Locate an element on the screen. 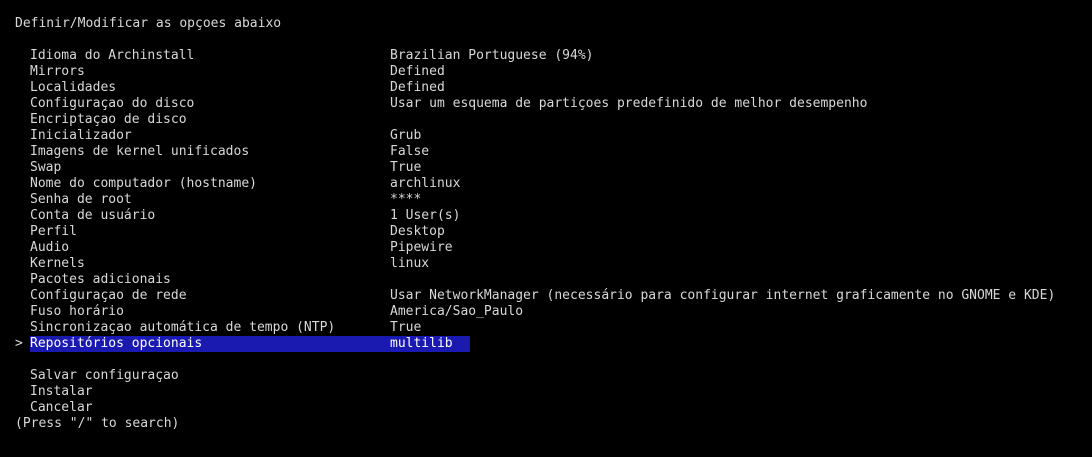 Image resolution: width=1092 pixels, height=457 pixels. menu-item-audio: Audio Pipewire is located at coordinates (553, 248).